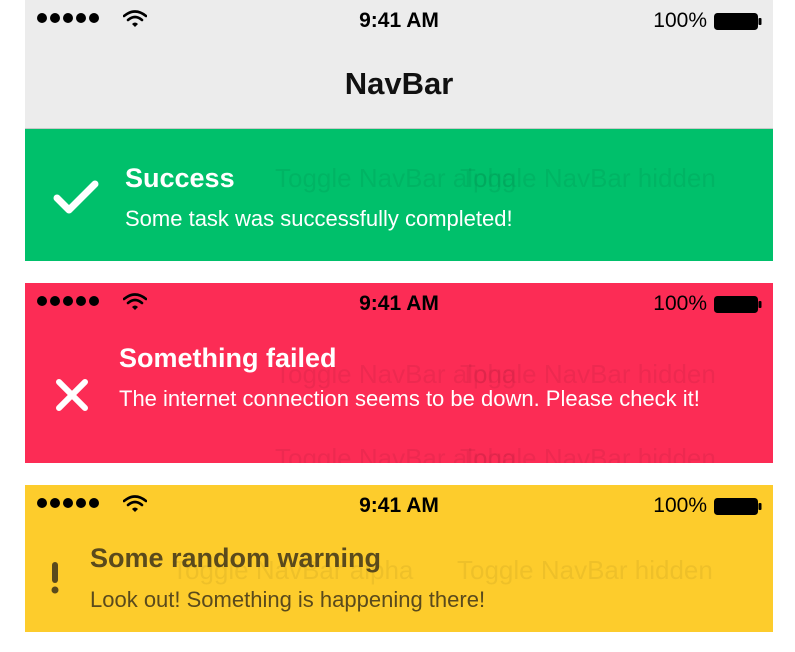  I want to click on warning-title: Some random warning, so click(236, 558).